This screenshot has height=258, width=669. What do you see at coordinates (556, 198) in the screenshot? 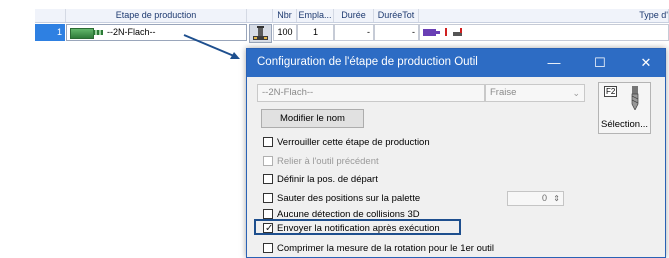
I see `spinner-icon: ⇕` at bounding box center [556, 198].